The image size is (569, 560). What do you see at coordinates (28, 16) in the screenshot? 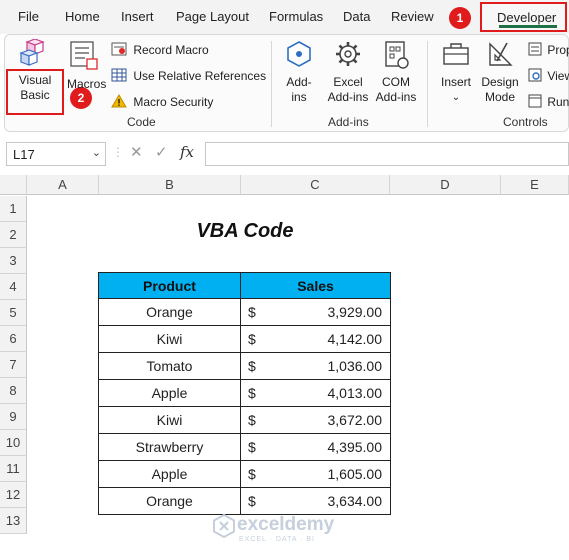
I see `tab-file: File` at bounding box center [28, 16].